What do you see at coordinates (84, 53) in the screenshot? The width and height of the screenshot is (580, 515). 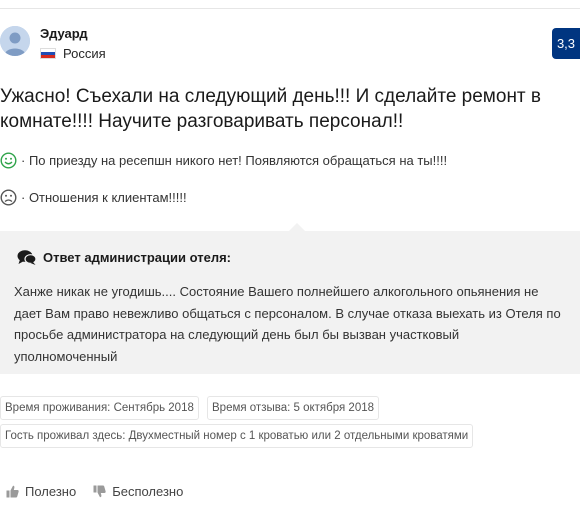 I see `country-label: Россия` at bounding box center [84, 53].